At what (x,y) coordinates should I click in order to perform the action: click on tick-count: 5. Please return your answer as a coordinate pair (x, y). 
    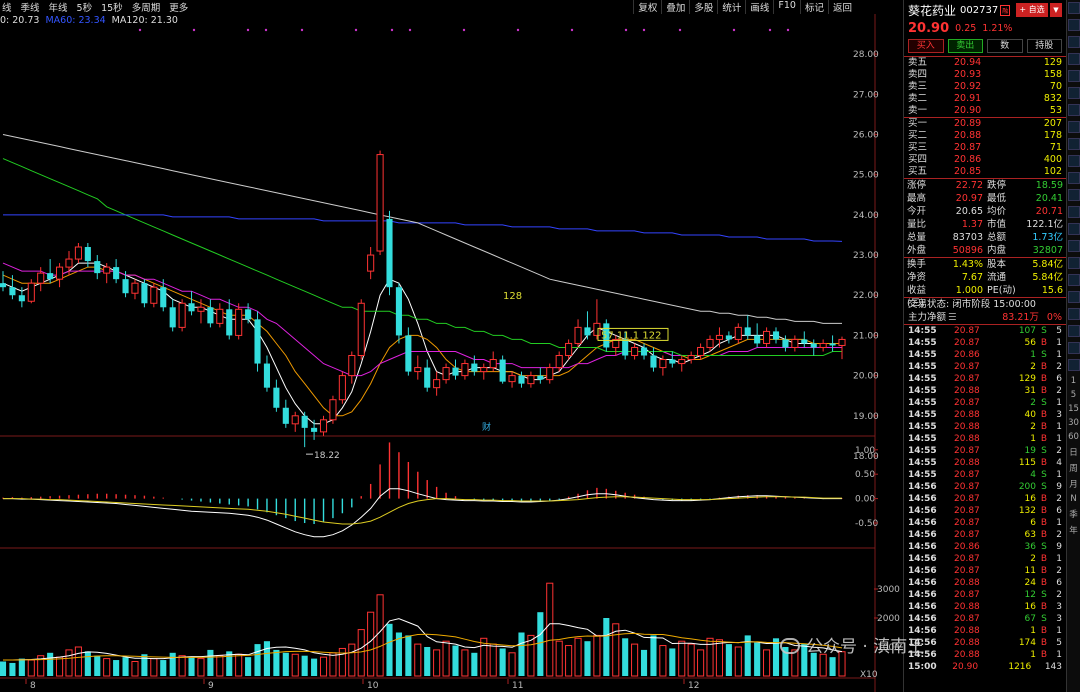
    Looking at the image, I should click on (1059, 643).